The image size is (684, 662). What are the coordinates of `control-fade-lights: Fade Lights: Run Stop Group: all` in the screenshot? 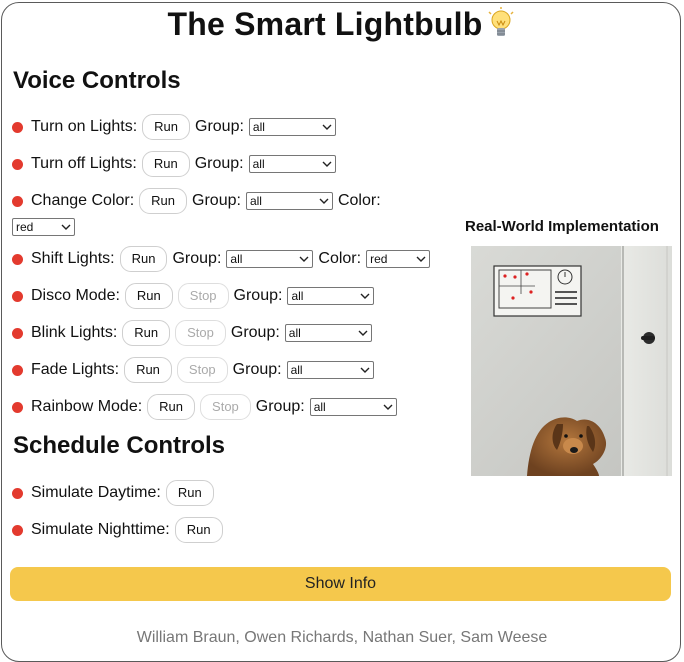 It's located at (193, 370).